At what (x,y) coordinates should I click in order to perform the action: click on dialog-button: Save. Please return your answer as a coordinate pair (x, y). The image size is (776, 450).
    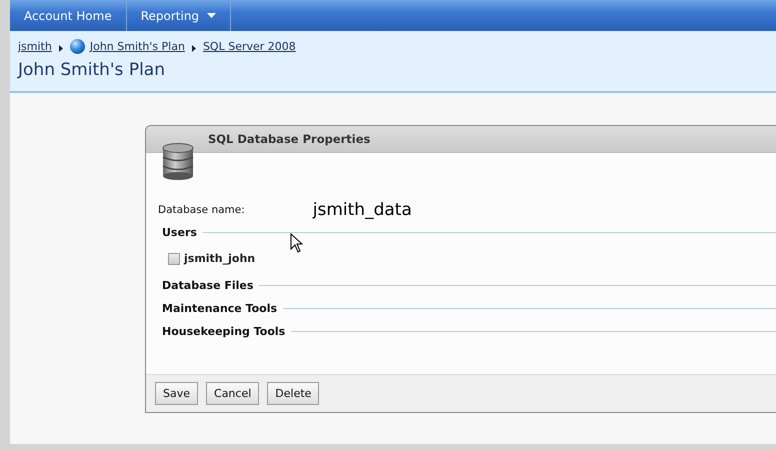
    Looking at the image, I should click on (176, 393).